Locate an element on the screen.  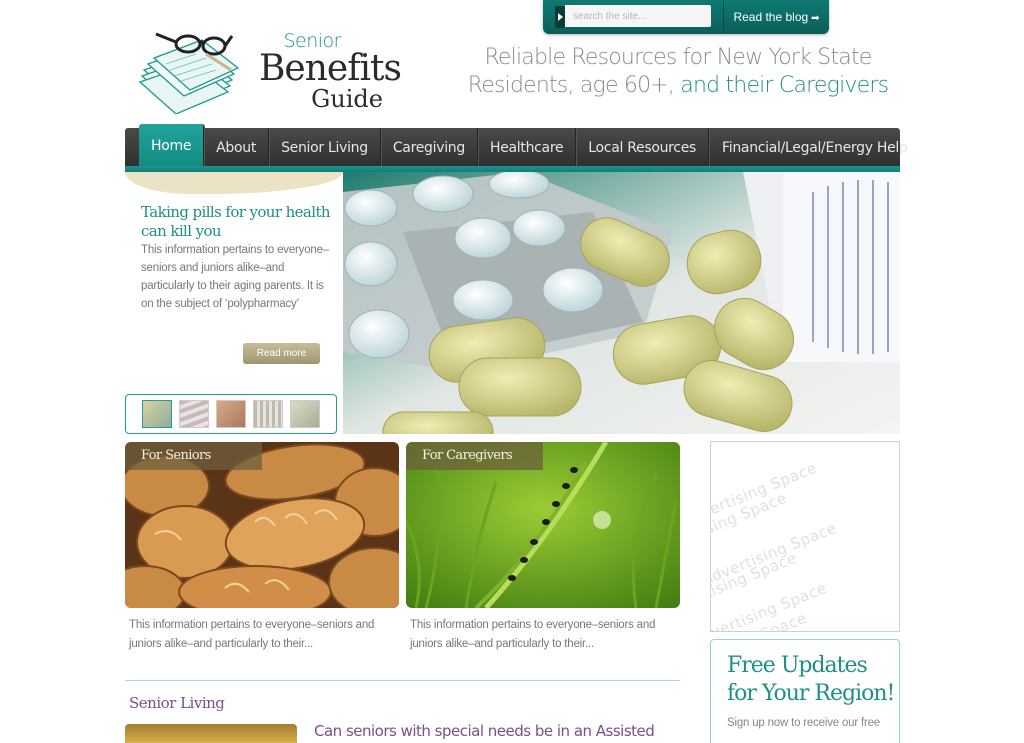
nav-healthcare: Healthcare is located at coordinates (527, 148).